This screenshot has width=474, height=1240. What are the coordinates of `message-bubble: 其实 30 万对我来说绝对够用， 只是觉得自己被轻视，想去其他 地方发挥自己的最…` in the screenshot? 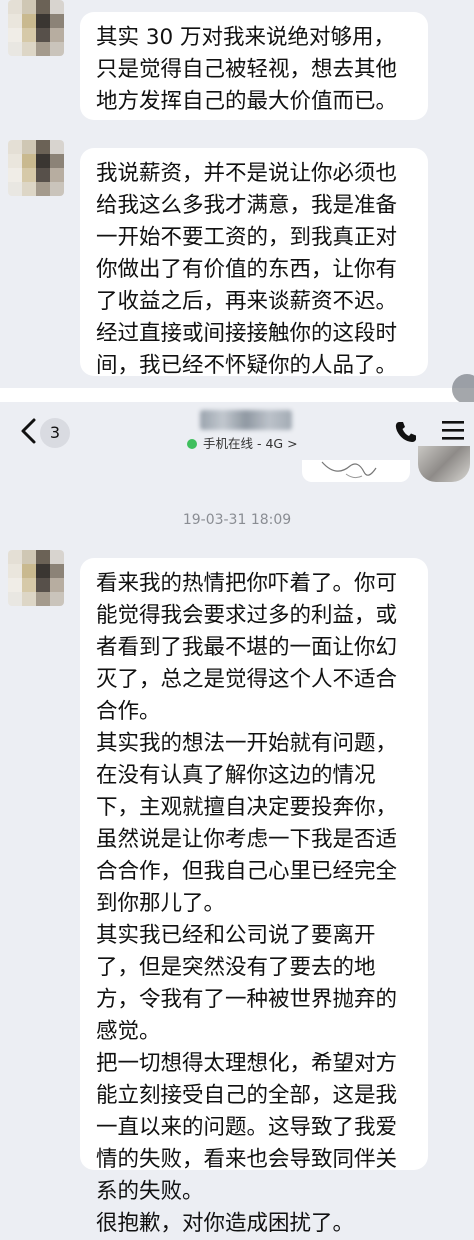 It's located at (254, 66).